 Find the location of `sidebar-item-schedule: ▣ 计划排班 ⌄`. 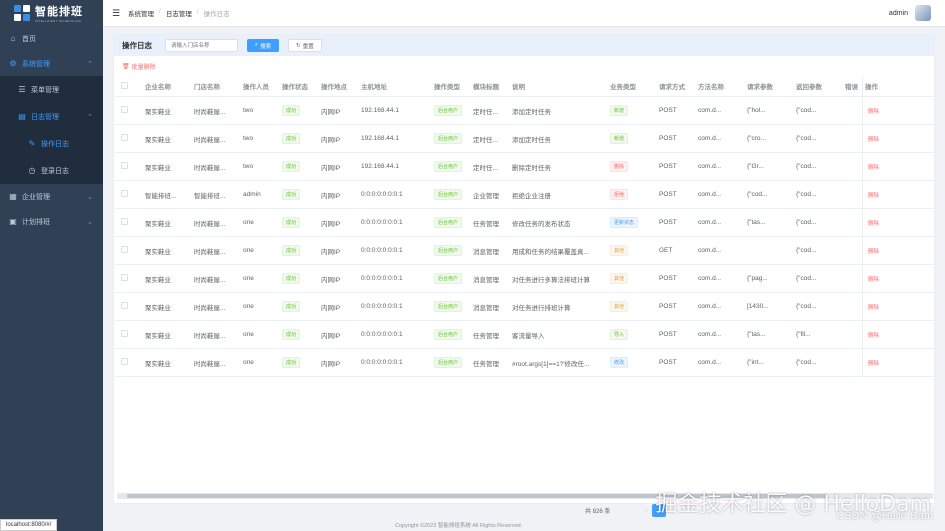

sidebar-item-schedule: ▣ 计划排班 ⌄ is located at coordinates (51, 221).